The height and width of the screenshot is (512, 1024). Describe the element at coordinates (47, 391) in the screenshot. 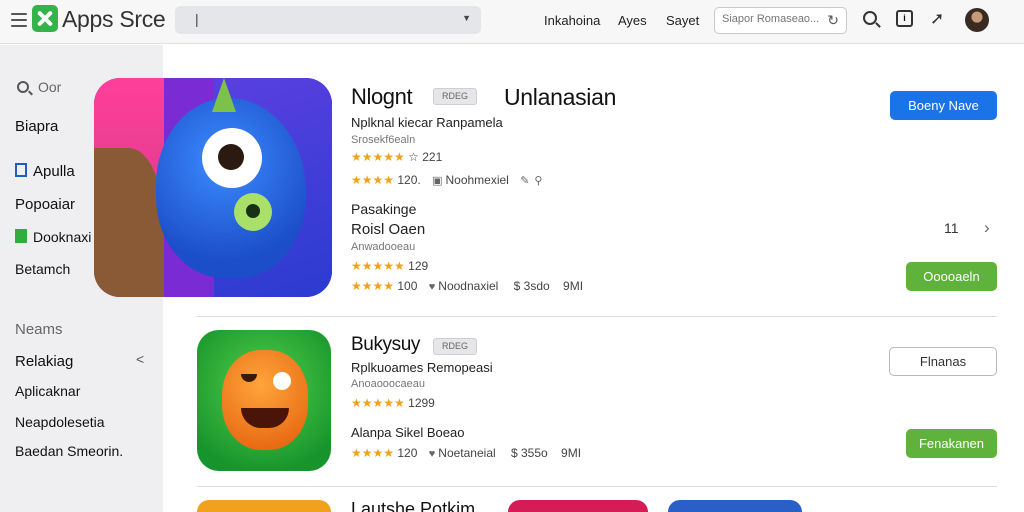

I see `sidebar-section-item-2: Aplicaknar` at that location.